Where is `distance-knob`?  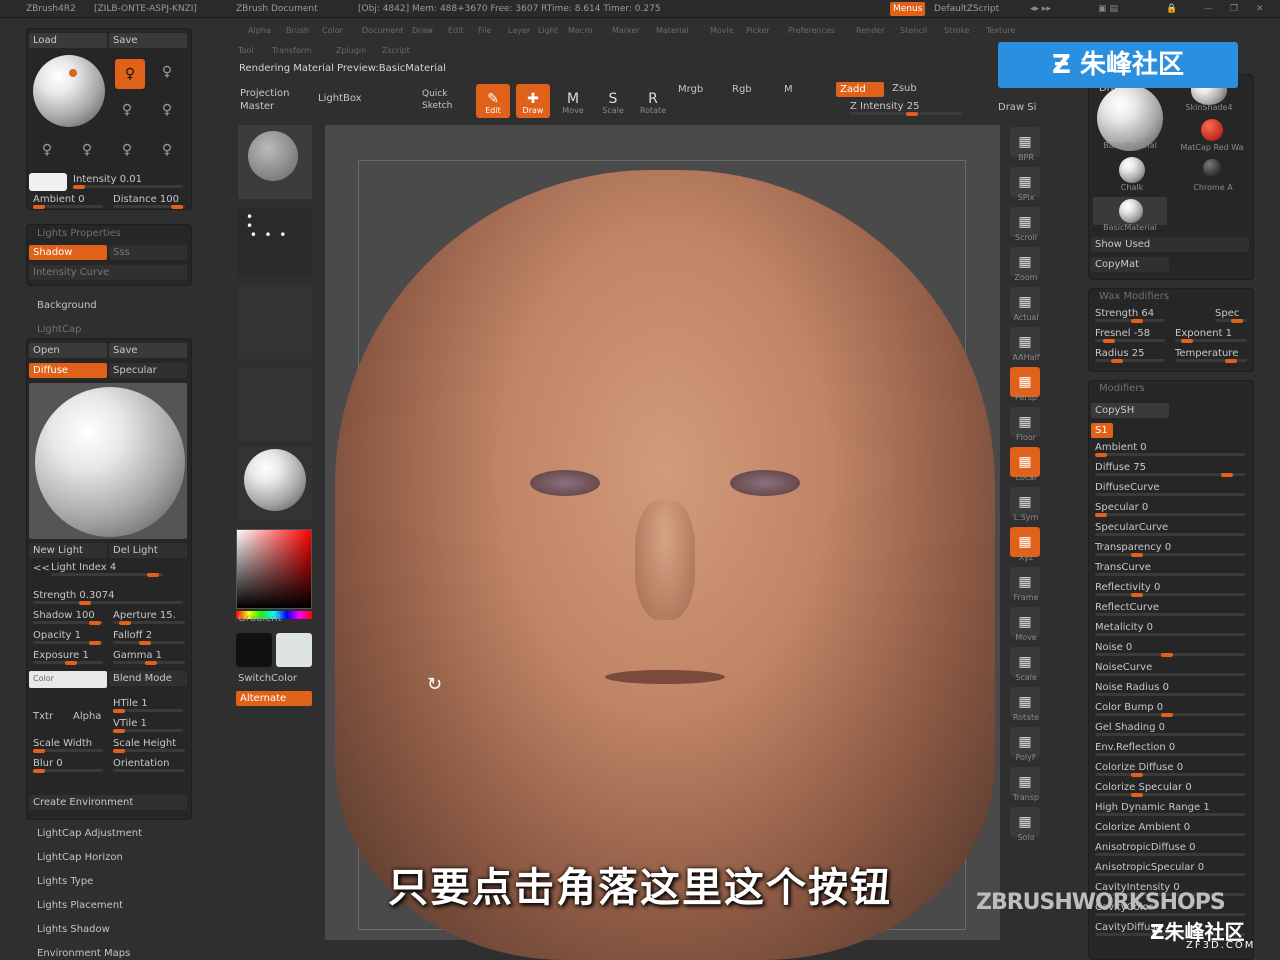
distance-knob is located at coordinates (177, 207).